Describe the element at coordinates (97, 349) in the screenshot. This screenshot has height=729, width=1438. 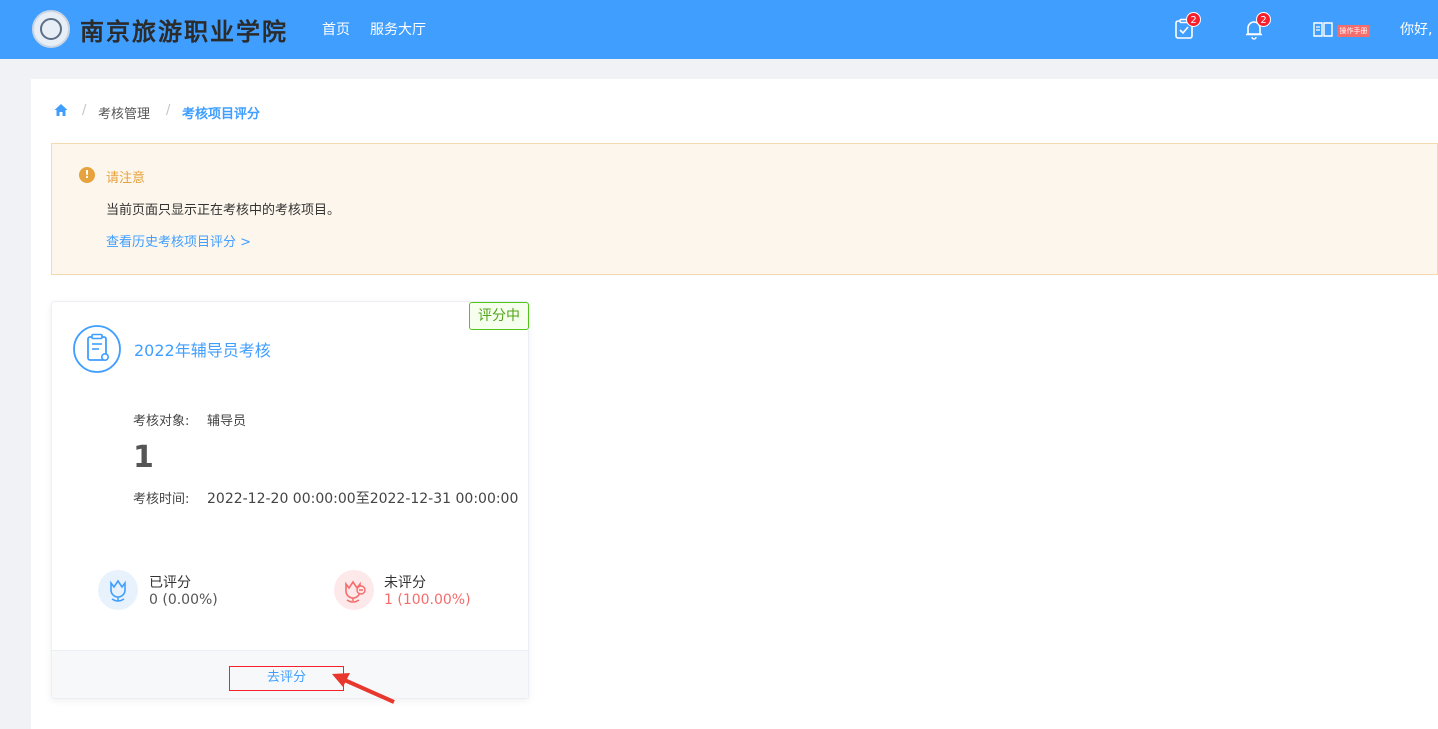
I see `document-award-icon` at that location.